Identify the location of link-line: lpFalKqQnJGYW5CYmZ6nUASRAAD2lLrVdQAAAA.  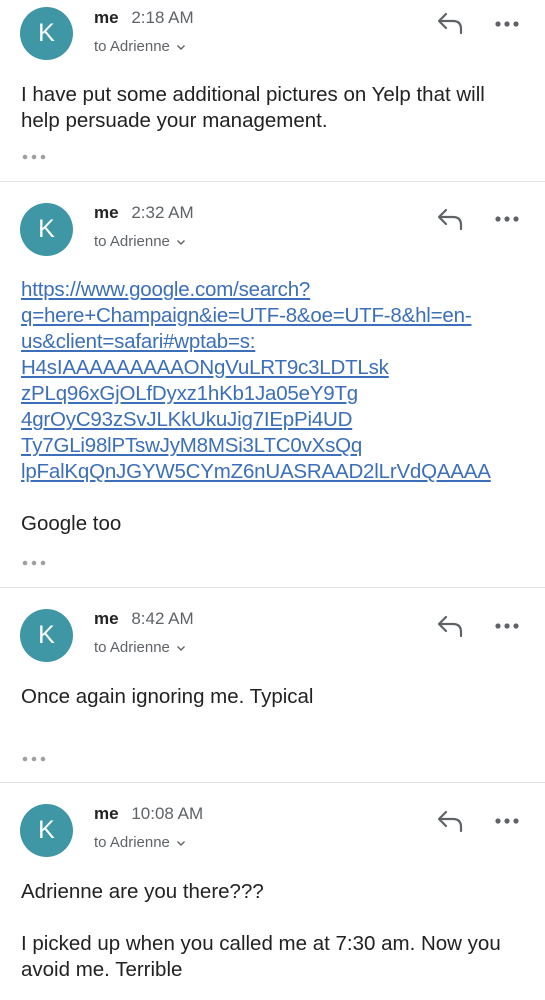
(256, 471).